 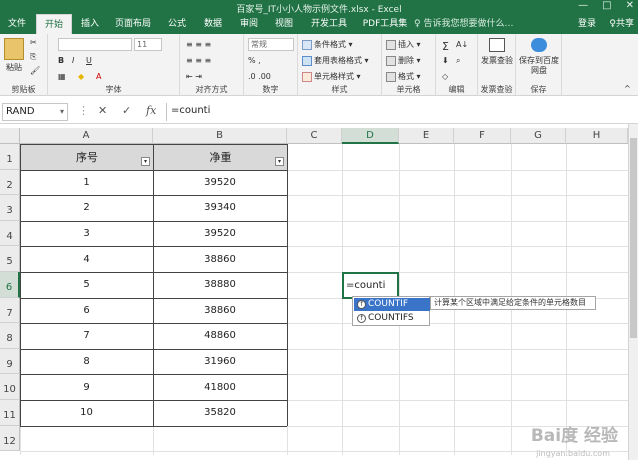 I want to click on font-color-icon: A, so click(x=98, y=76).